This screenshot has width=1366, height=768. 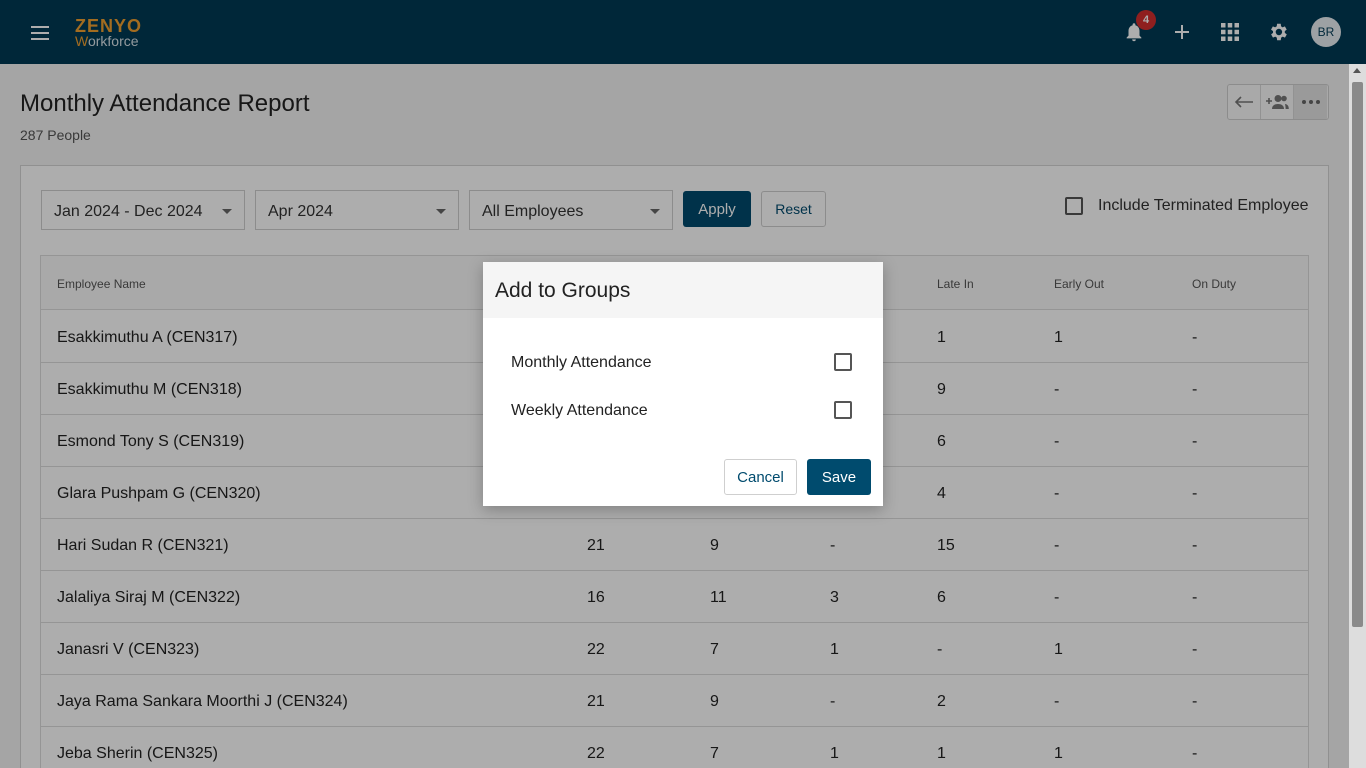 What do you see at coordinates (683, 290) in the screenshot?
I see `dialog-header: Add to Groups` at bounding box center [683, 290].